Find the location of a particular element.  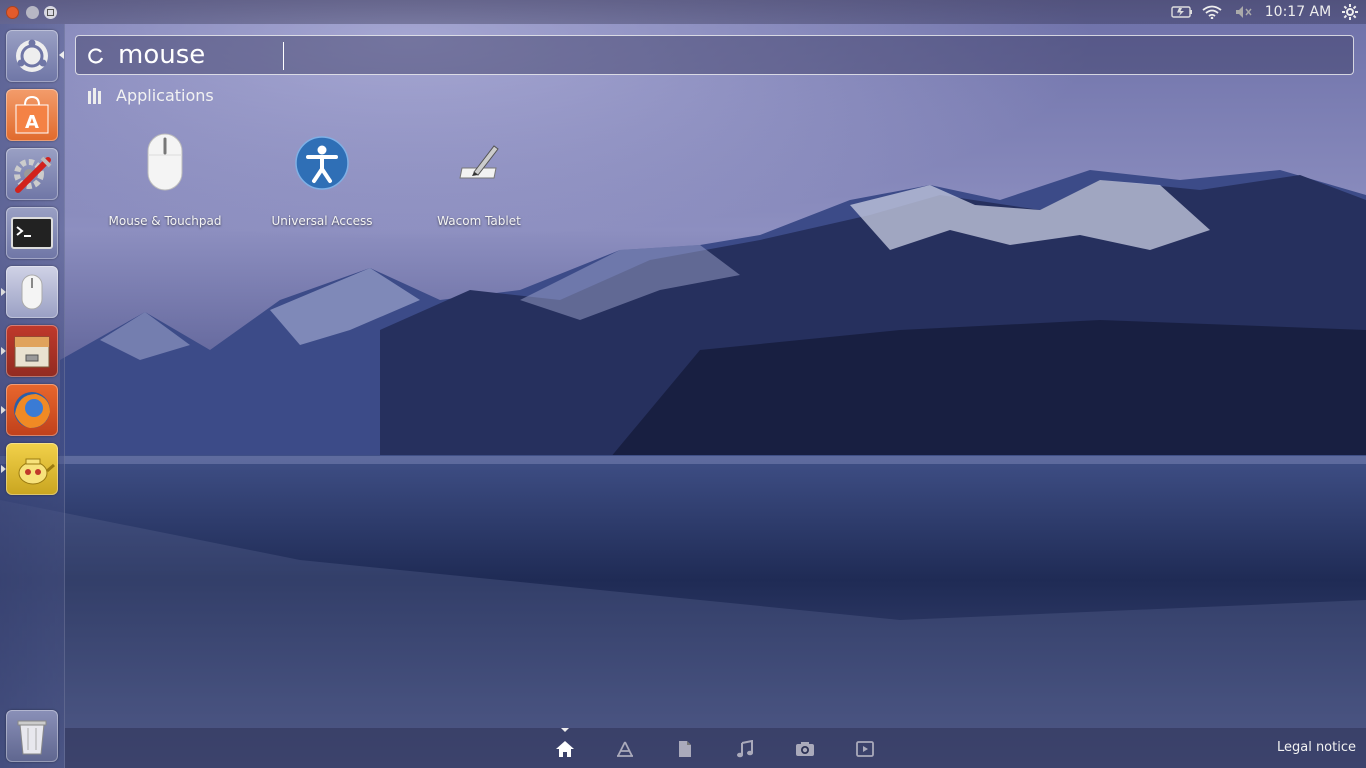

file-cabinet-icon is located at coordinates (32, 352).